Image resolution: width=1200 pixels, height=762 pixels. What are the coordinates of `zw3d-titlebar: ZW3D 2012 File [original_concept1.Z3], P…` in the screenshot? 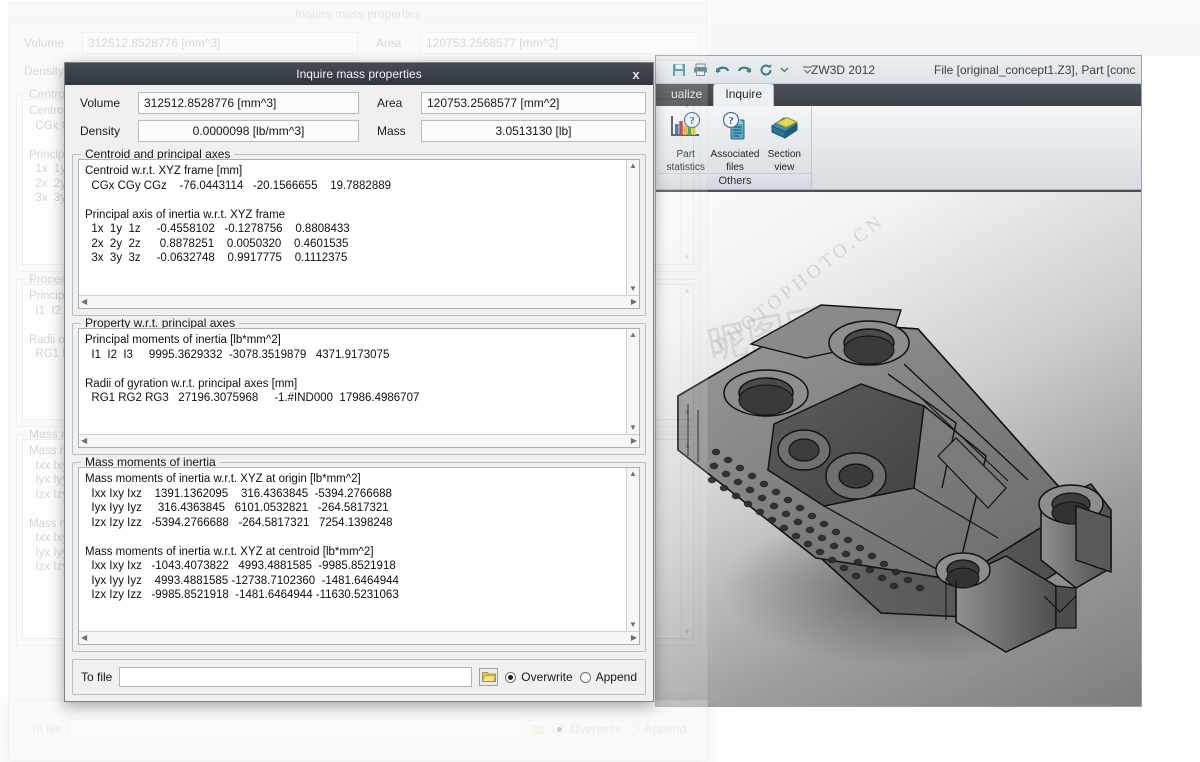 It's located at (898, 70).